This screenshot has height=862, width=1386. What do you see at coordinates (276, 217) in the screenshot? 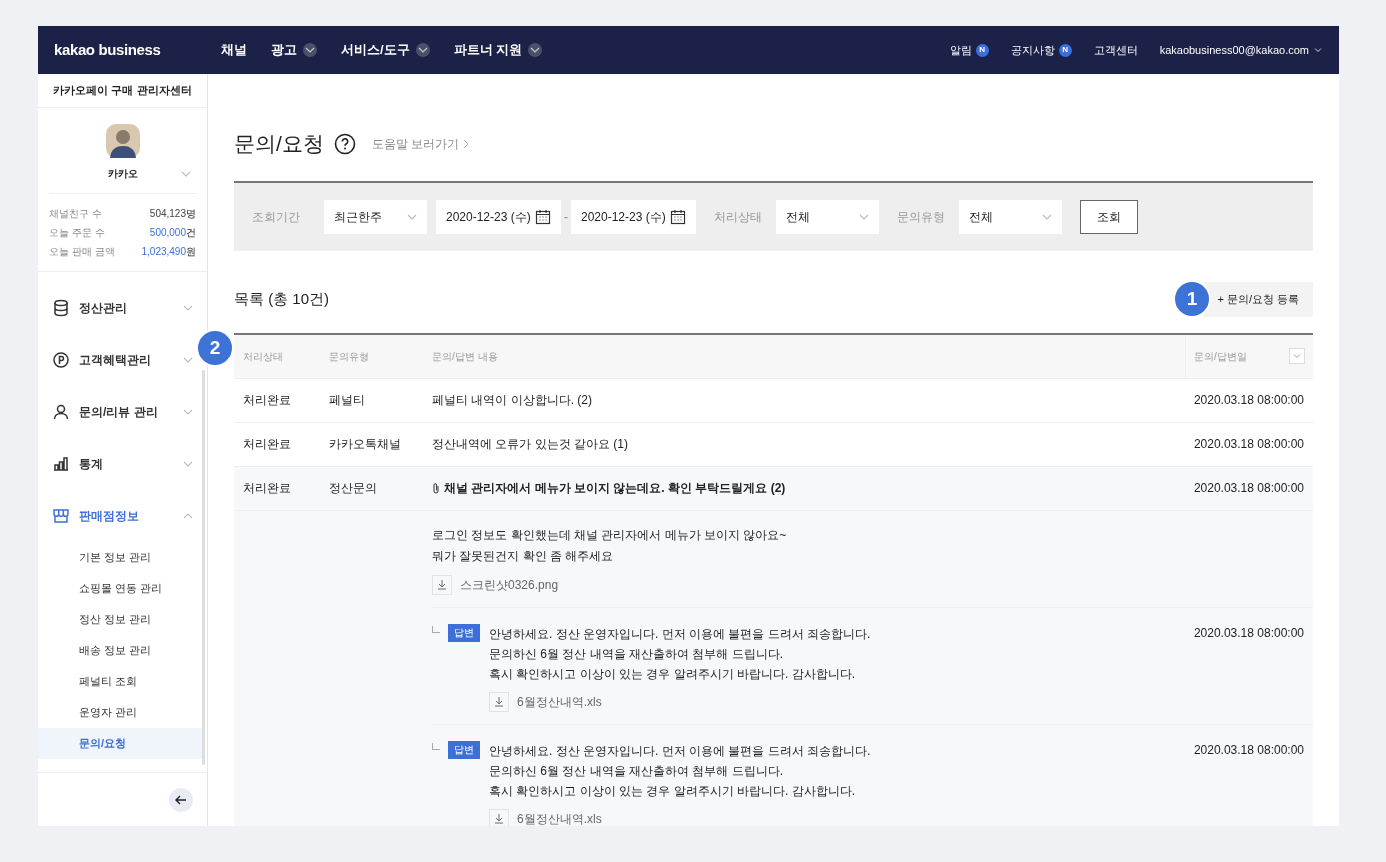
I see `filter-label: 조회기간` at bounding box center [276, 217].